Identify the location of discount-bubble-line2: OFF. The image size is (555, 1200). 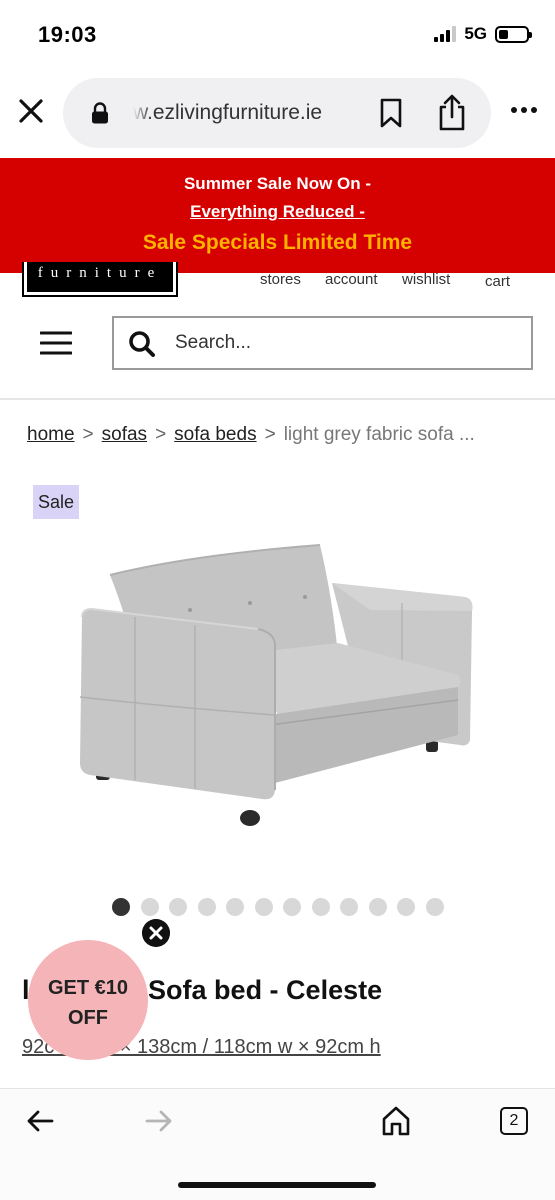
(88, 1018).